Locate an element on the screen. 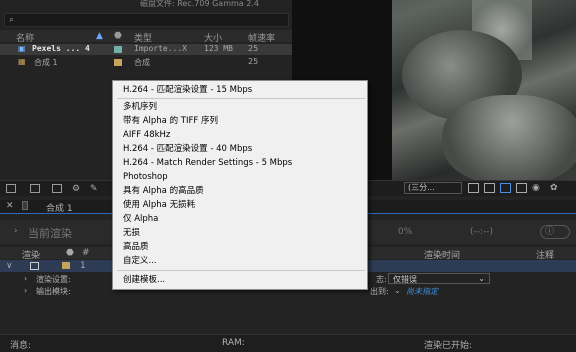  menu-item-tiff-alpha: 带有 Alpha 的 TIFF 序列 is located at coordinates (170, 121).